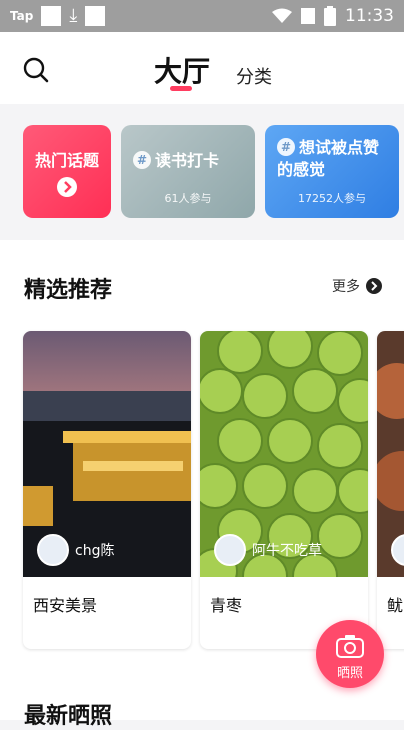 The image size is (404, 730). Describe the element at coordinates (330, 16) in the screenshot. I see `battery-icon` at that location.